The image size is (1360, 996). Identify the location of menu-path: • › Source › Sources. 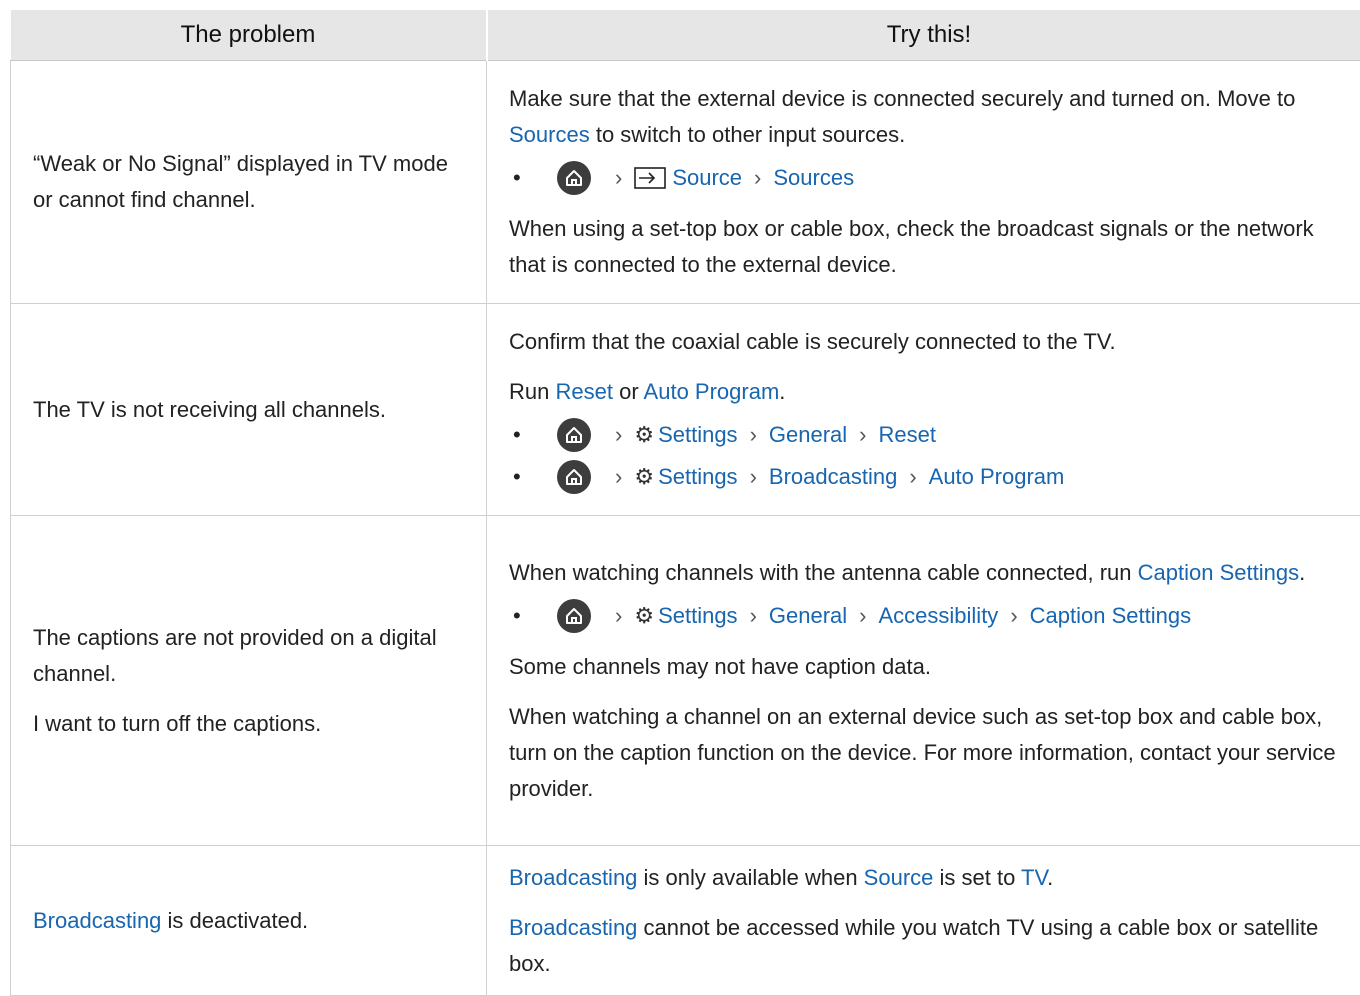
(929, 178).